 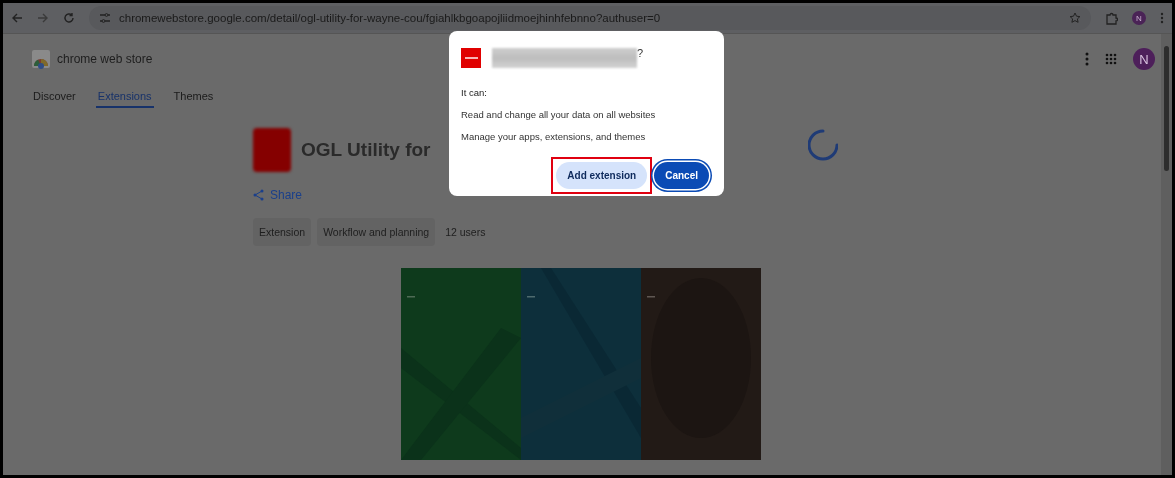 What do you see at coordinates (602, 175) in the screenshot?
I see `add-extension-button: Add extension` at bounding box center [602, 175].